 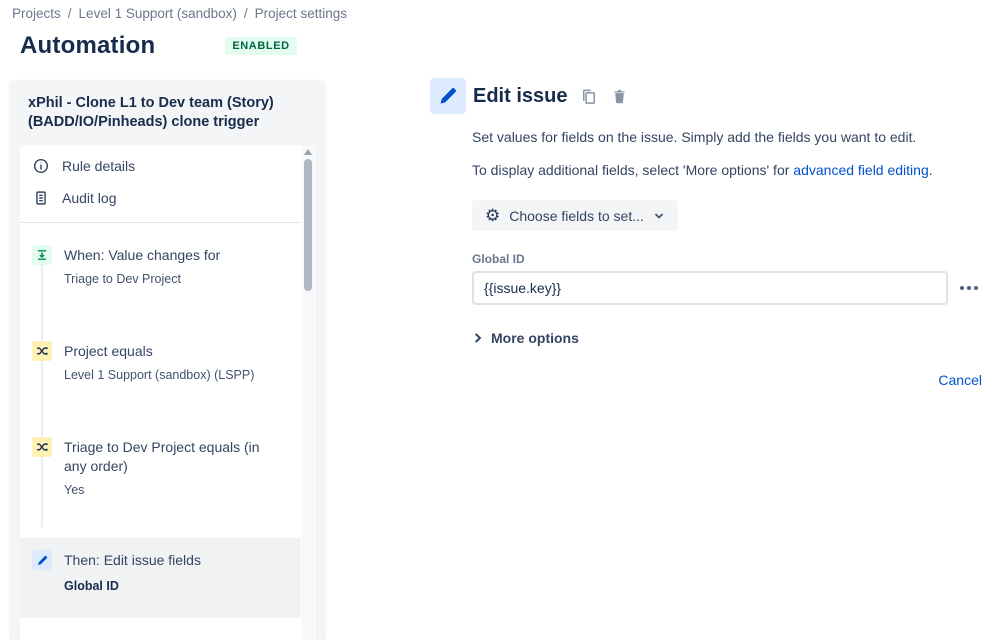 I want to click on sidebar-item-audit-log: Audit log, so click(x=160, y=198).